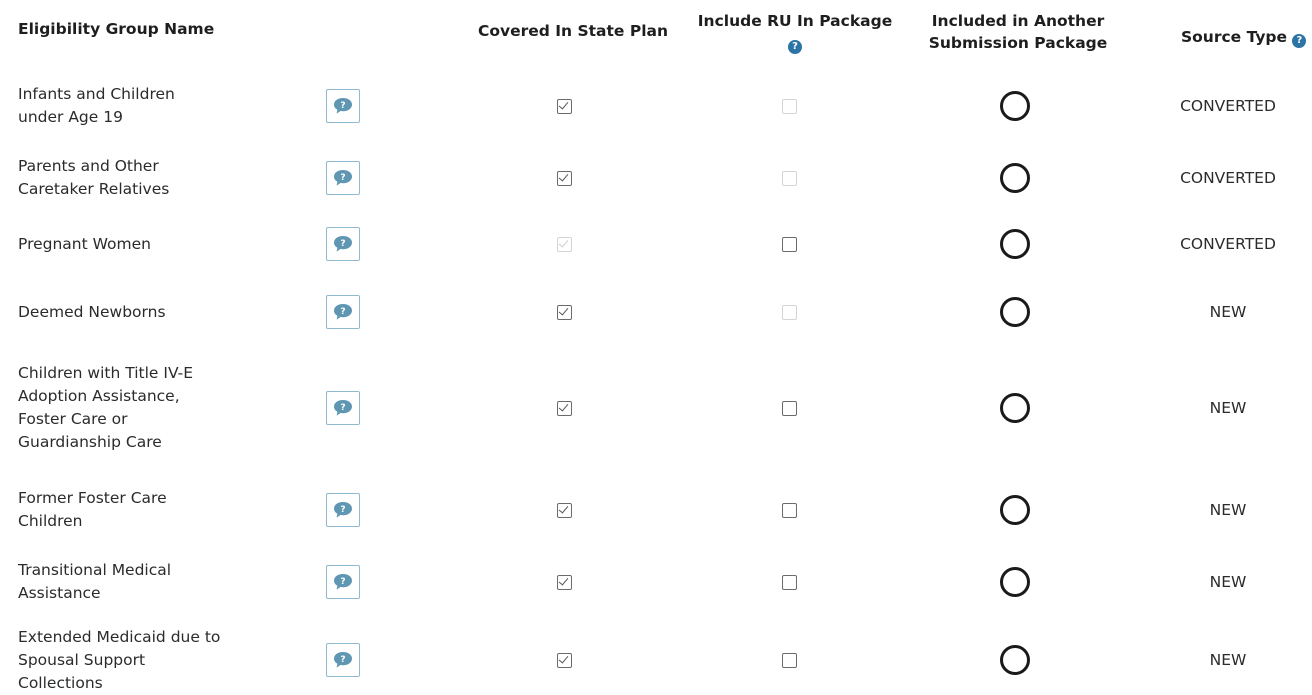 The height and width of the screenshot is (695, 1312). I want to click on header-covered-in-state-plan: Covered In State Plan, so click(573, 31).